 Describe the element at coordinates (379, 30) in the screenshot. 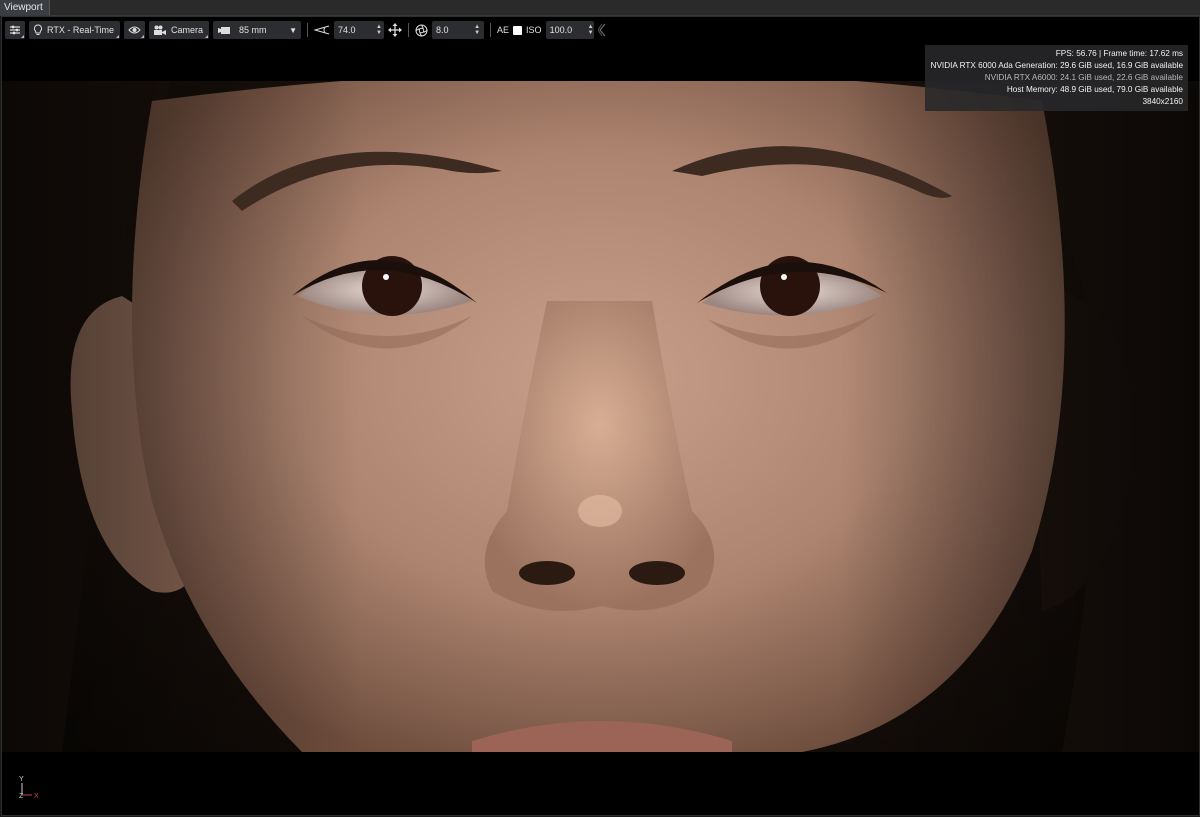

I see `fov-stepper: ▲ ▼` at that location.